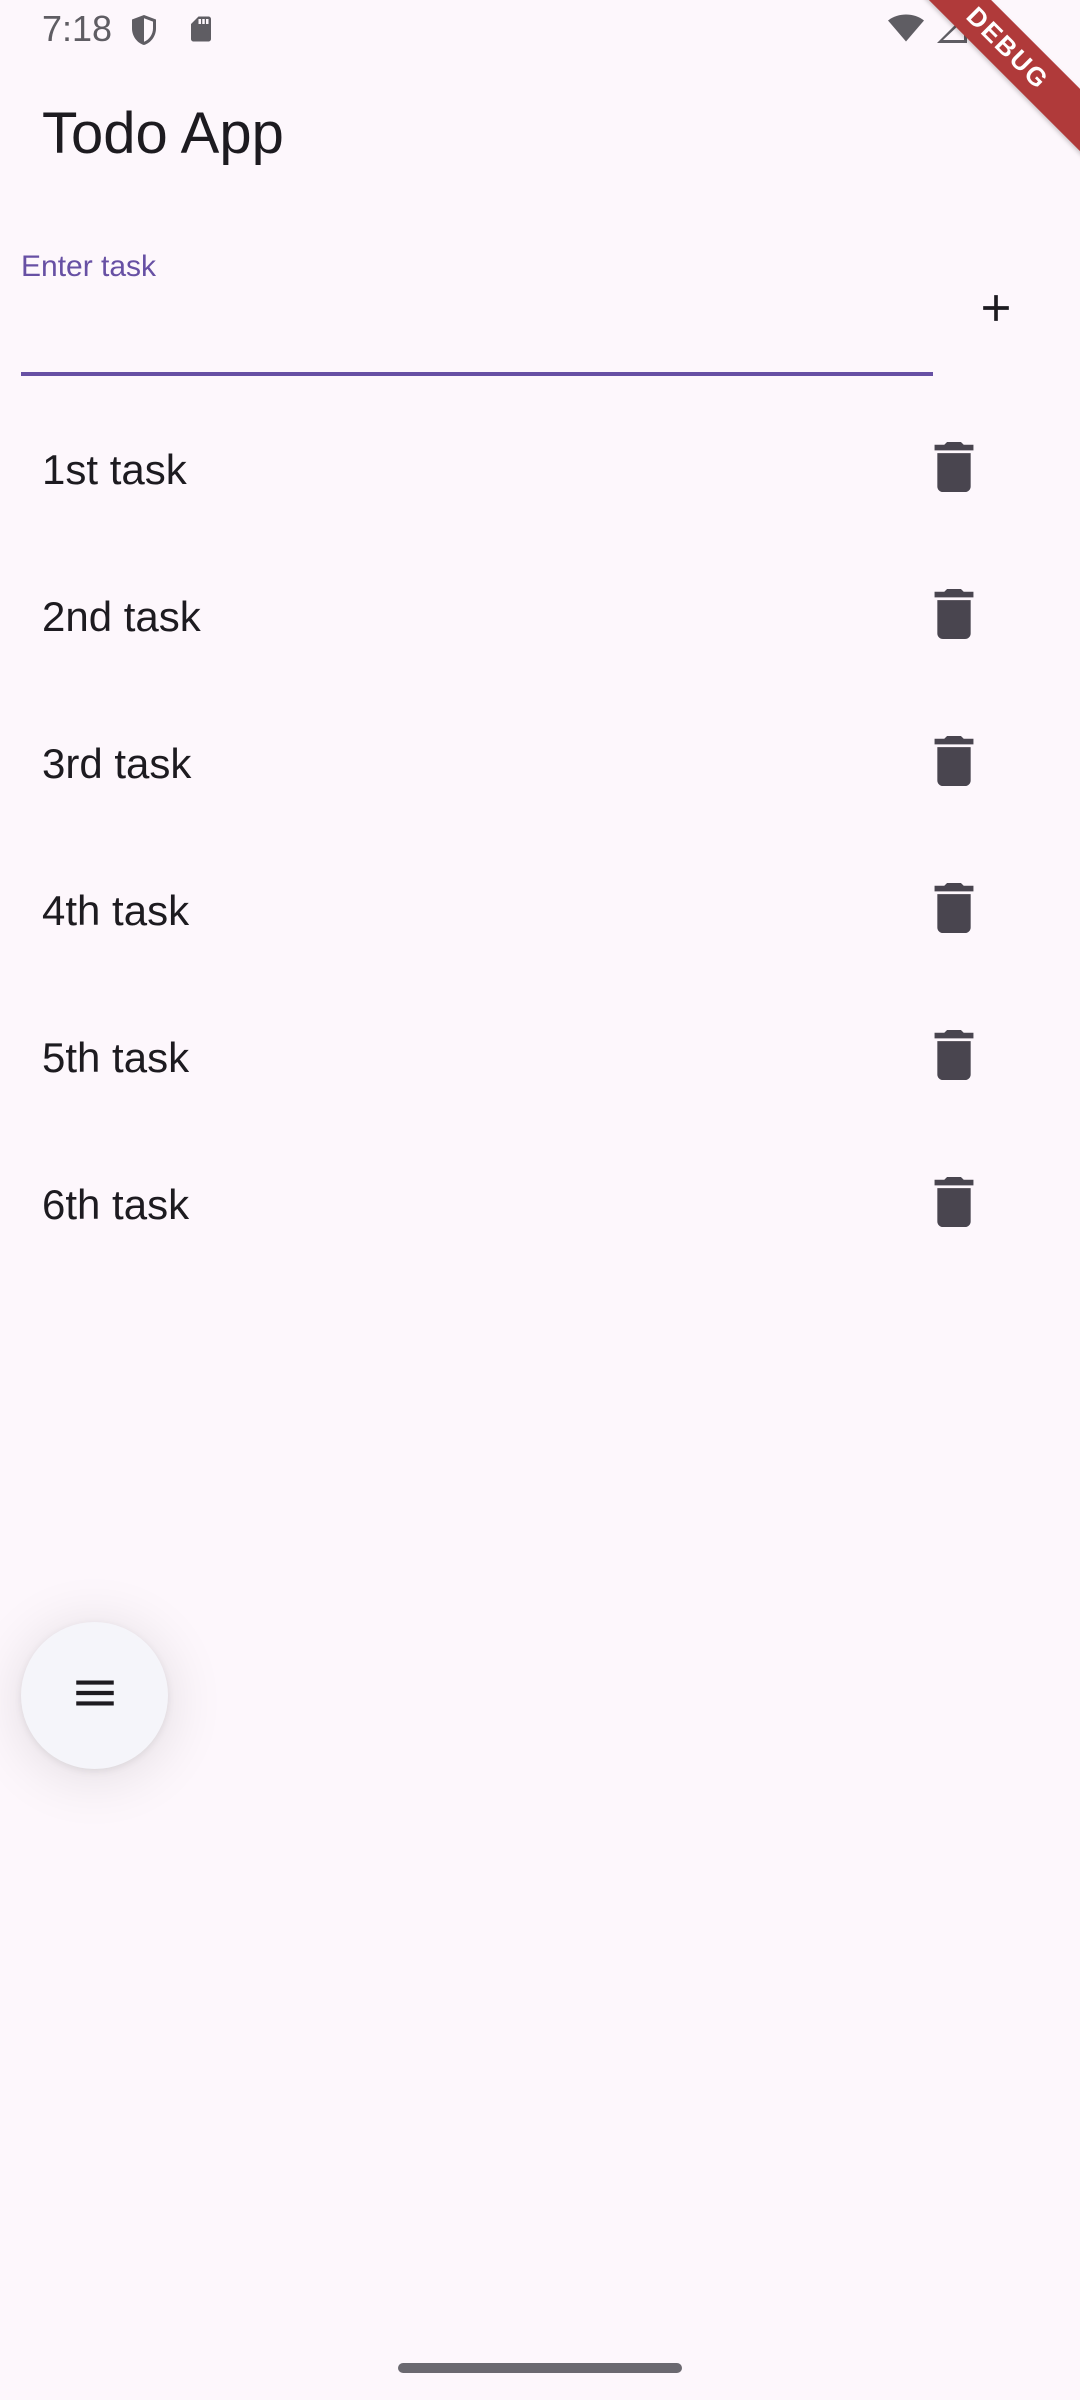 This screenshot has height=2400, width=1080. Describe the element at coordinates (144, 30) in the screenshot. I see `shield-icon` at that location.